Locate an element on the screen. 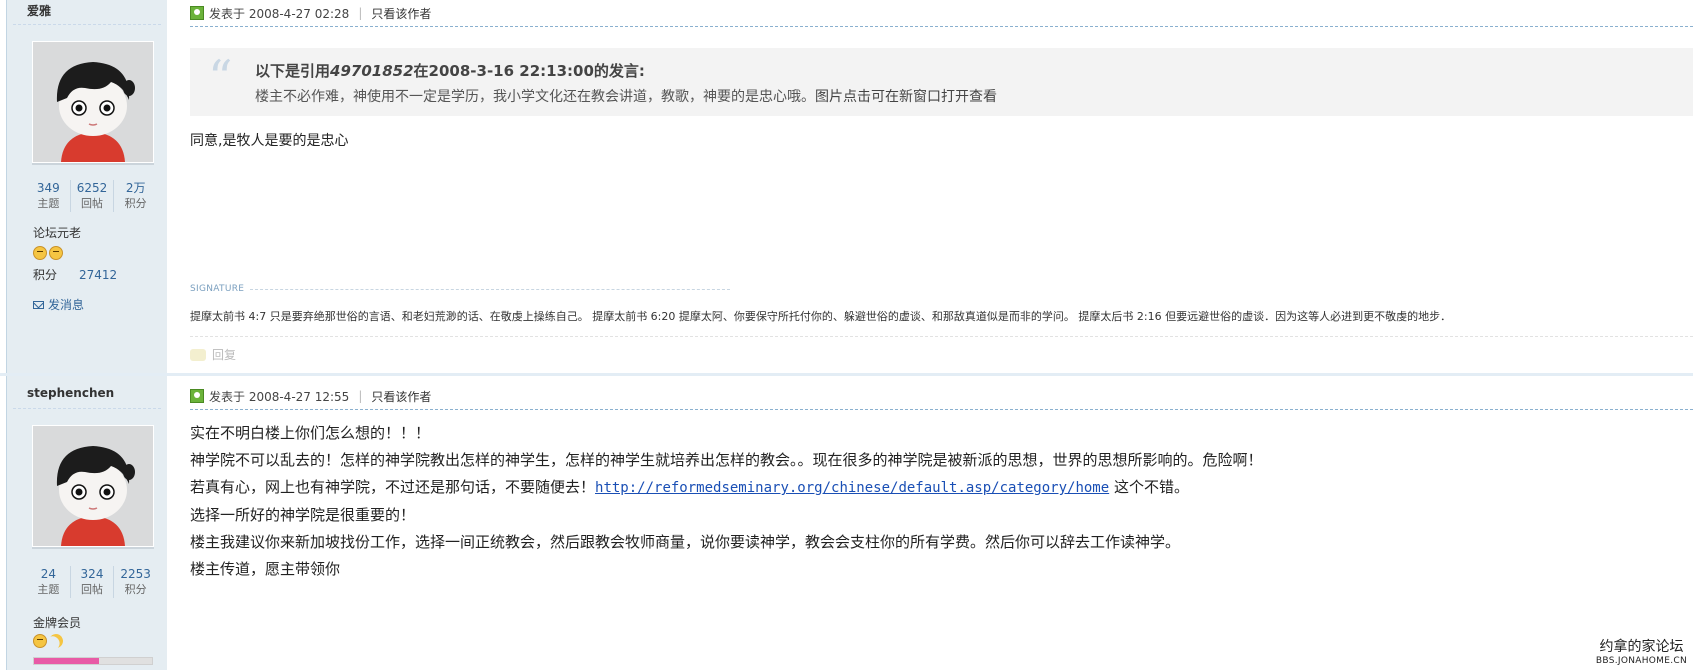 Image resolution: width=1693 pixels, height=670 pixels. stat-replies: 324 回帖 is located at coordinates (91, 582).